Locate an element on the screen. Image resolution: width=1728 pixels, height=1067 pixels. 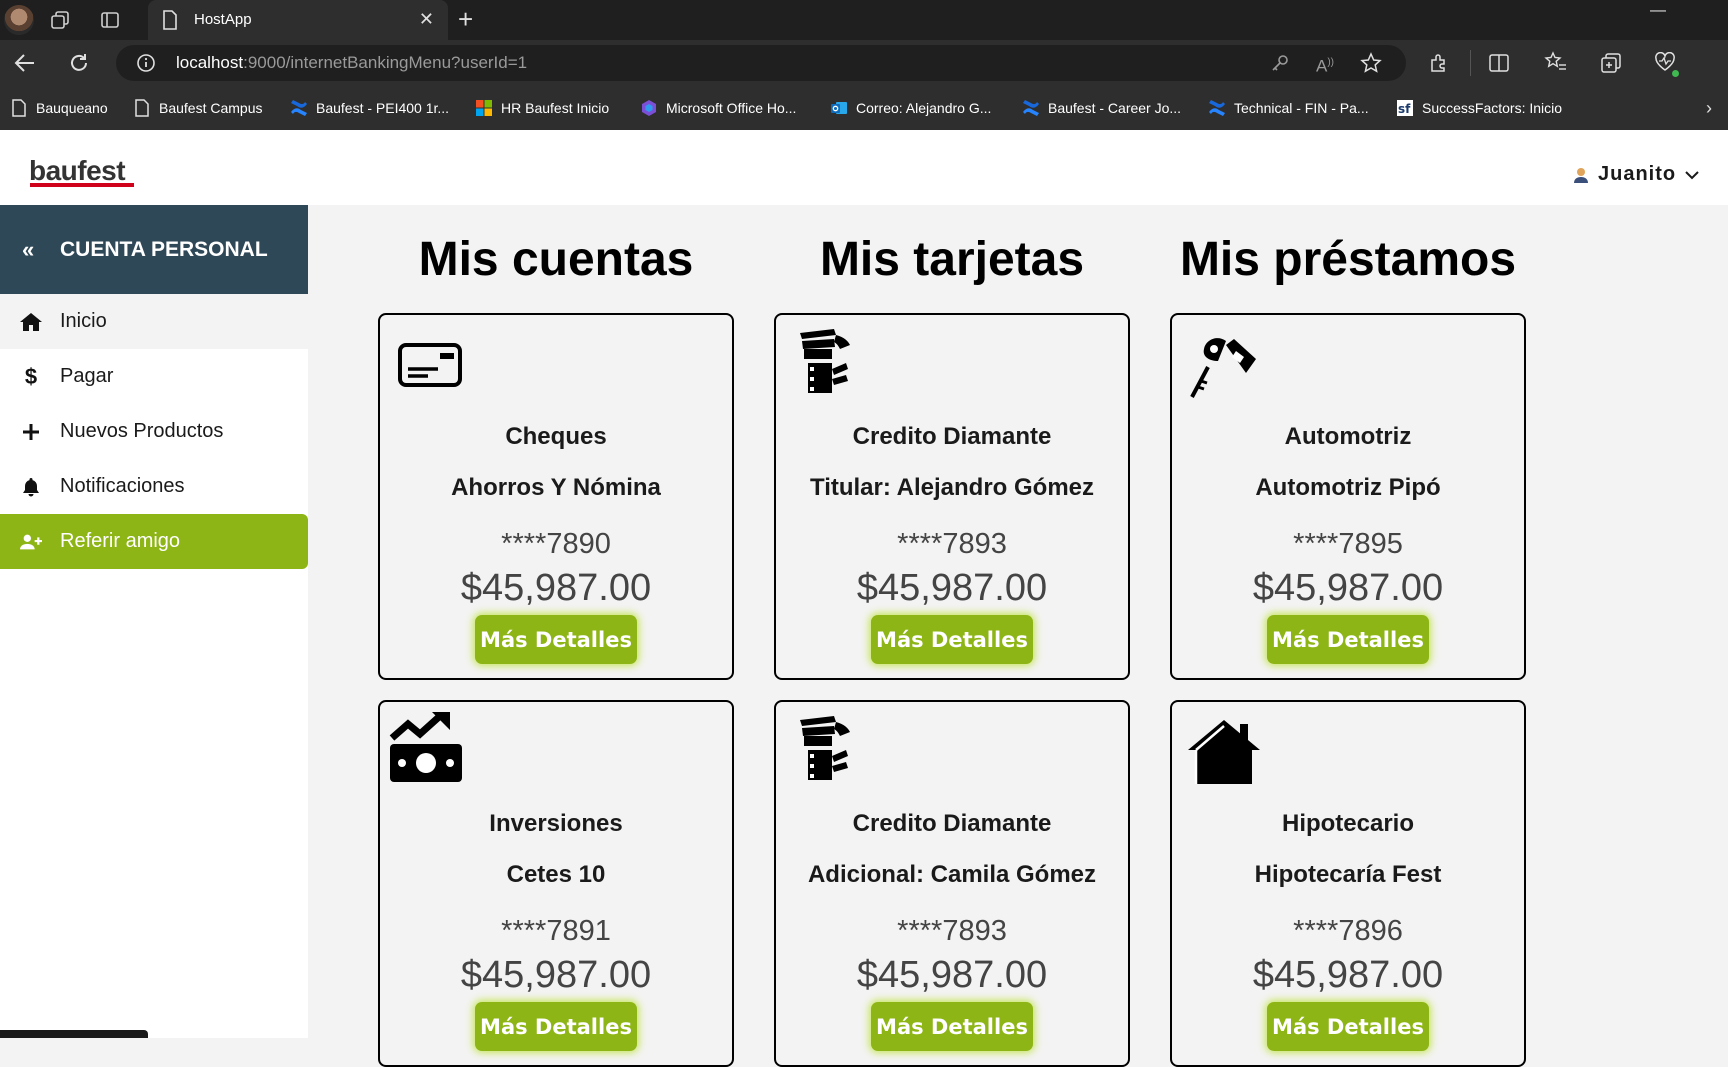
sidebar-item-inicio: Inicio is located at coordinates (154, 321).